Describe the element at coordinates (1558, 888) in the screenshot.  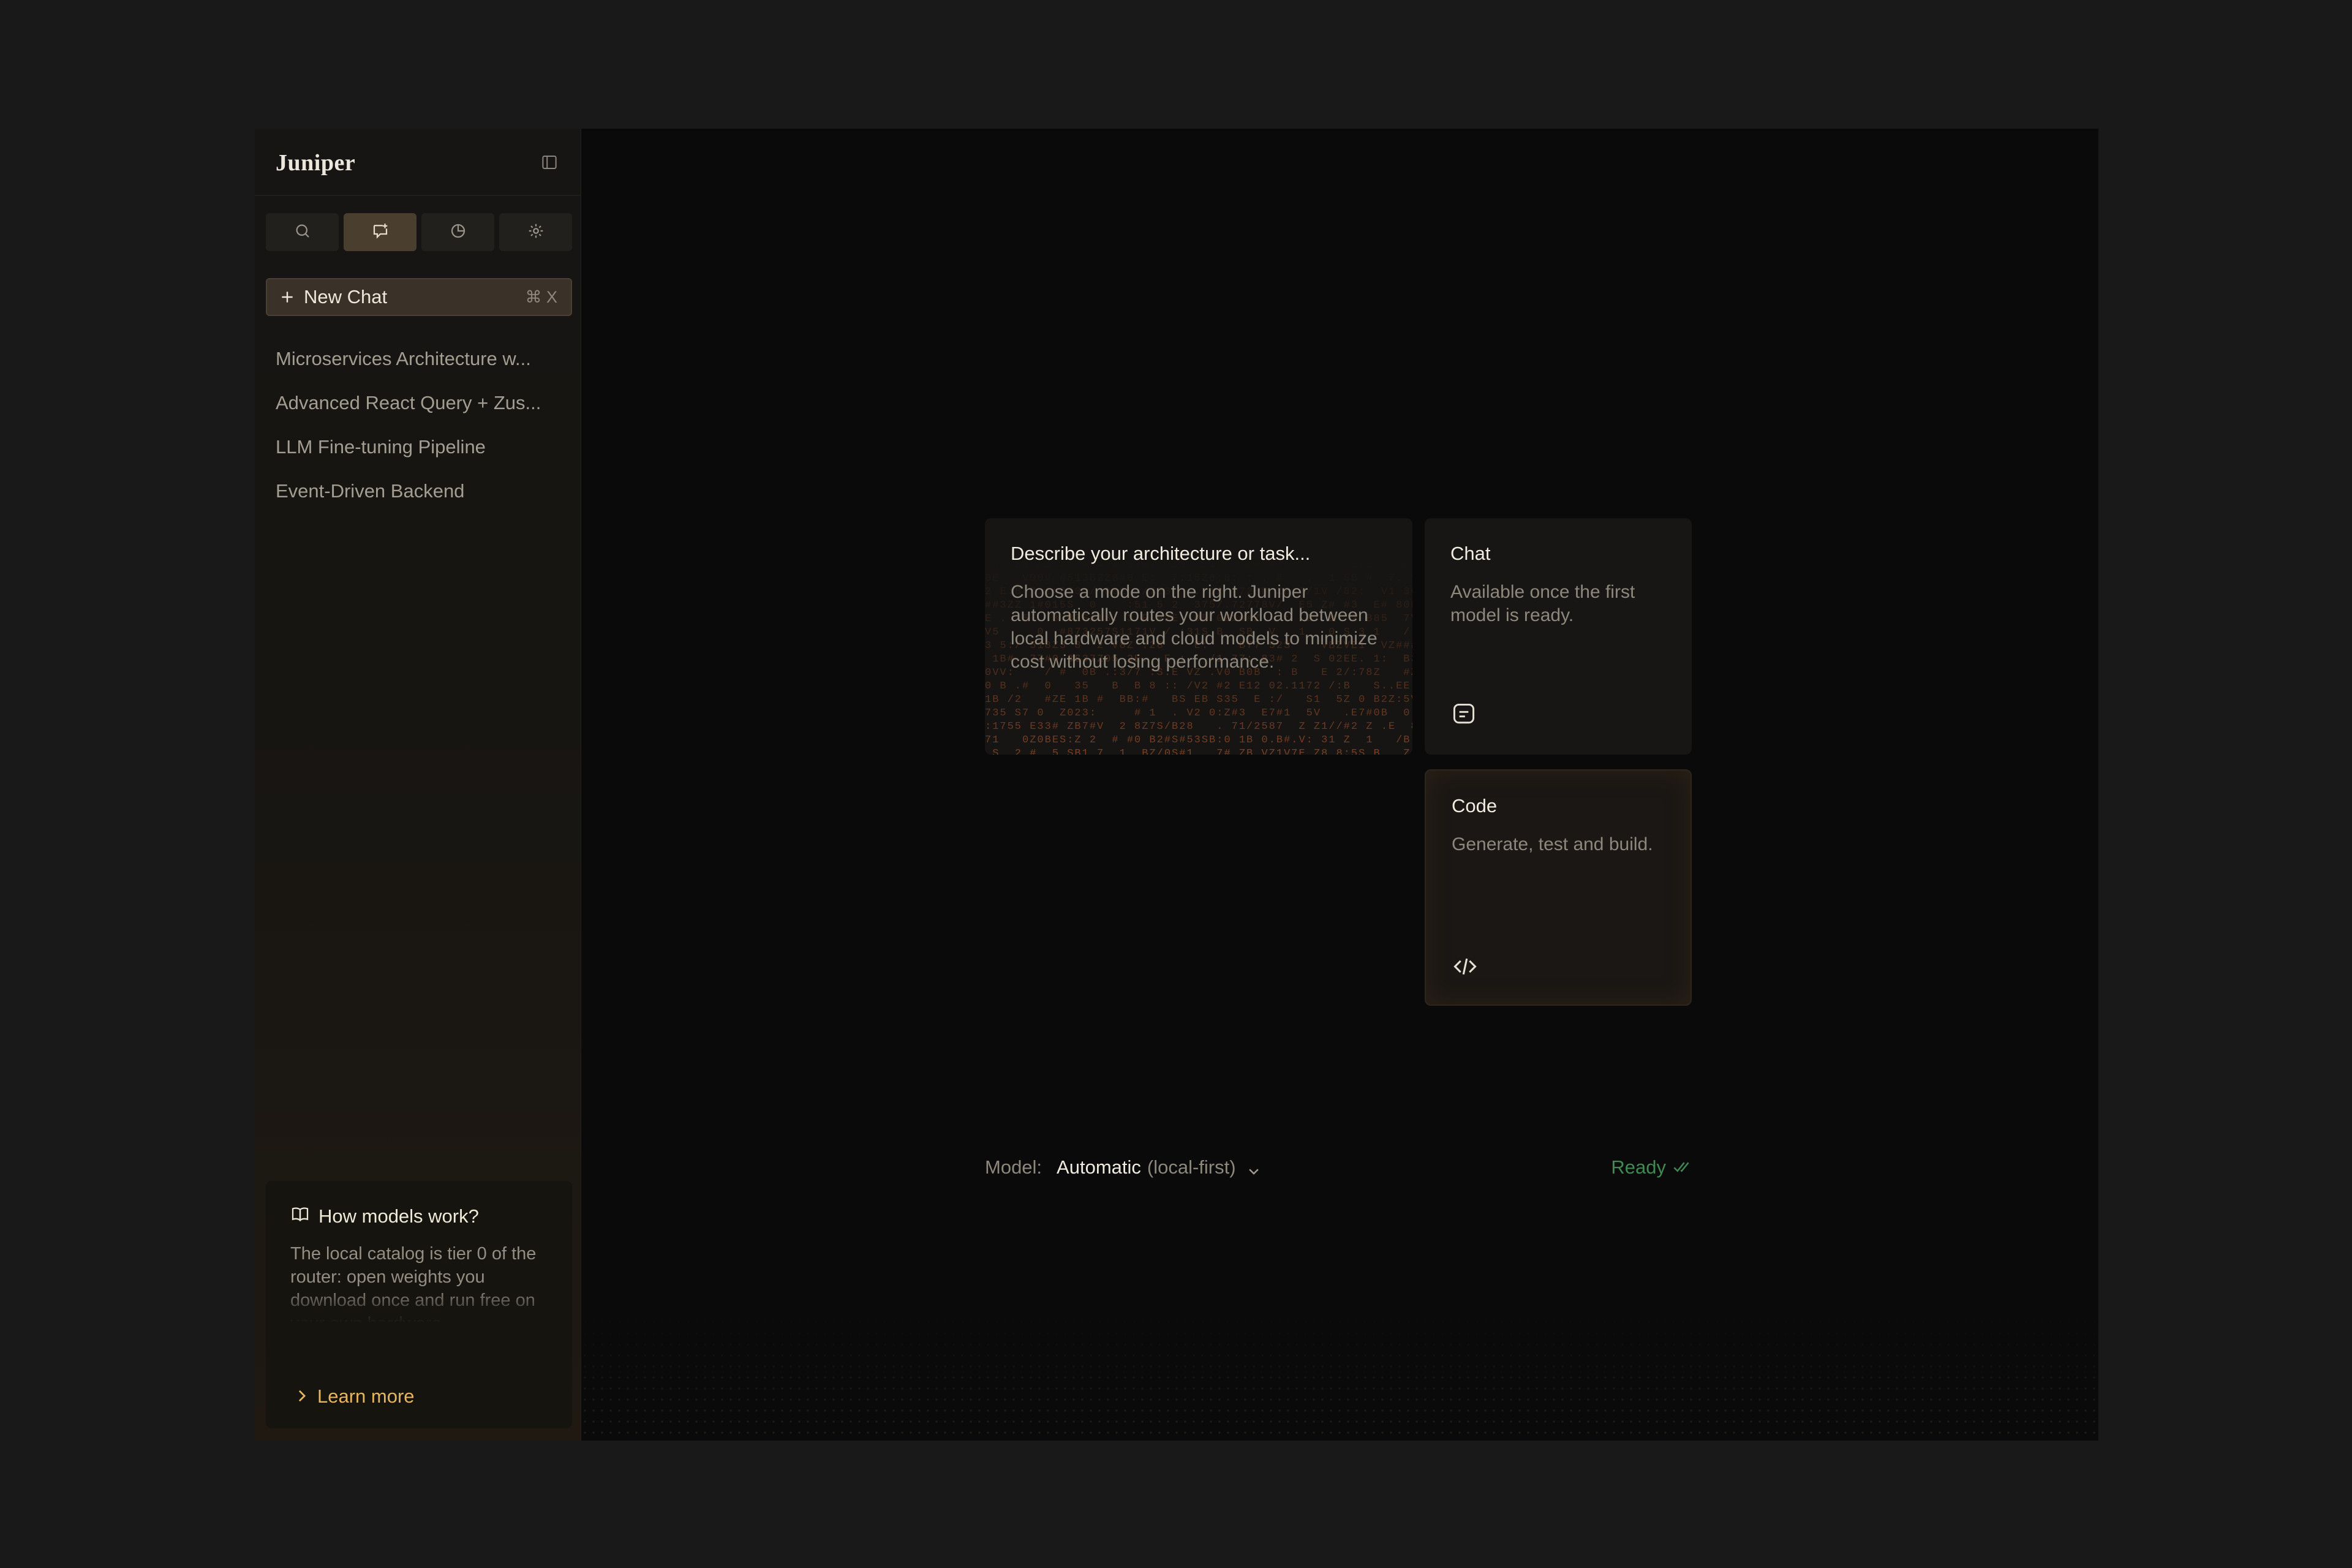
I see `code-mode-card: Code Generate, test and build.` at that location.